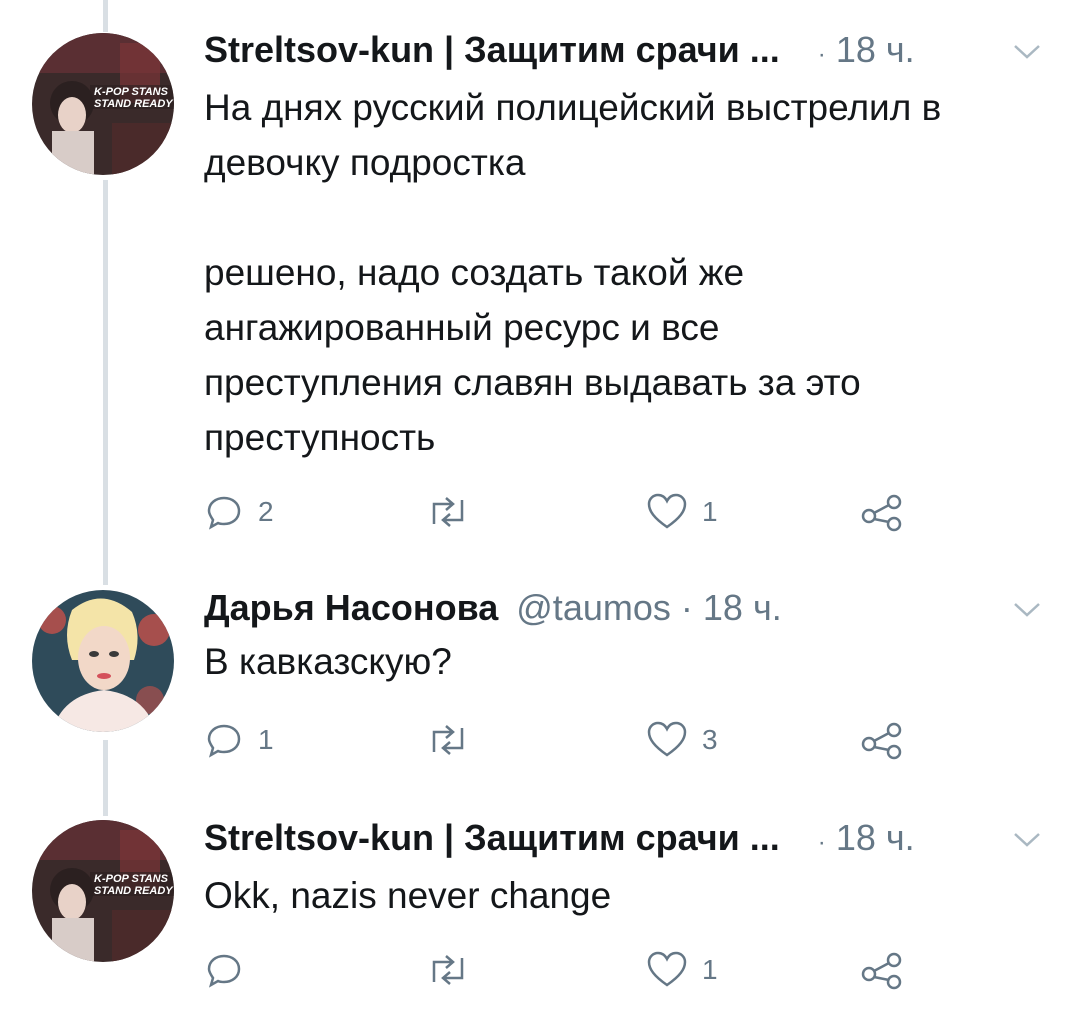 The image size is (1080, 1014). Describe the element at coordinates (593, 607) in the screenshot. I see `author-handle: @taumos` at that location.